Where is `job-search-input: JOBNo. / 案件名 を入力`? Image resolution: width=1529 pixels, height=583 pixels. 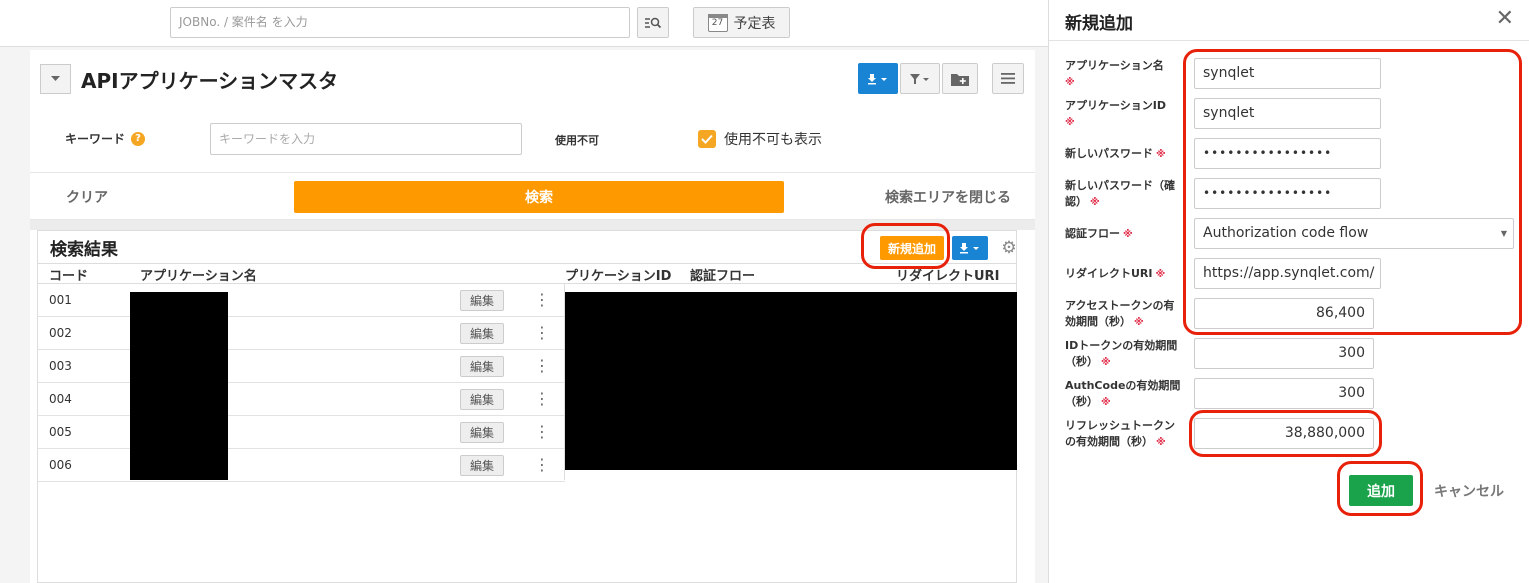
job-search-input: JOBNo. / 案件名 を入力 is located at coordinates (400, 22).